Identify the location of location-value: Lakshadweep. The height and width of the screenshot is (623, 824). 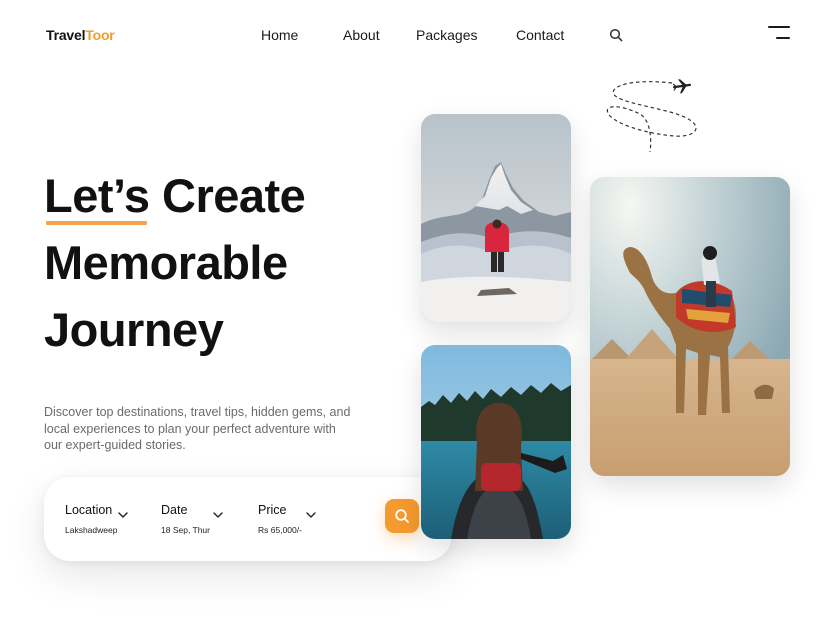
(91, 530).